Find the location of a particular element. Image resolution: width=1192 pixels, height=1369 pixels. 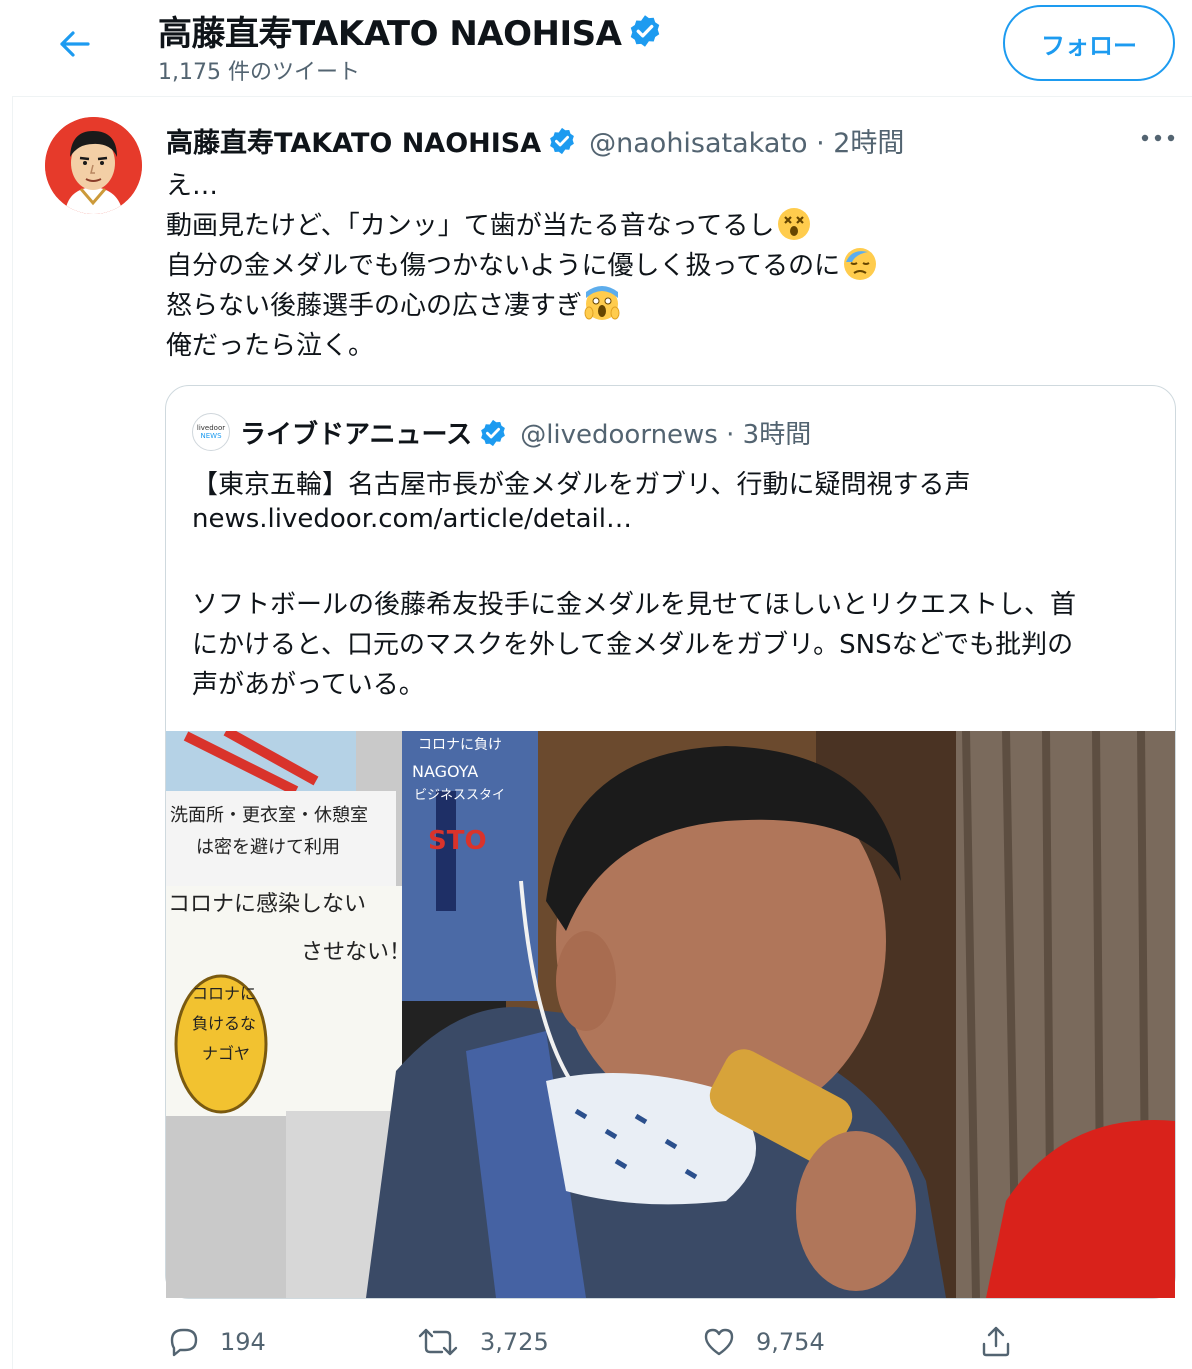

tweet-author-line: 高藤直寿TAKATO NAOHISA @naohisatakato · 2時間 is located at coordinates (535, 140).